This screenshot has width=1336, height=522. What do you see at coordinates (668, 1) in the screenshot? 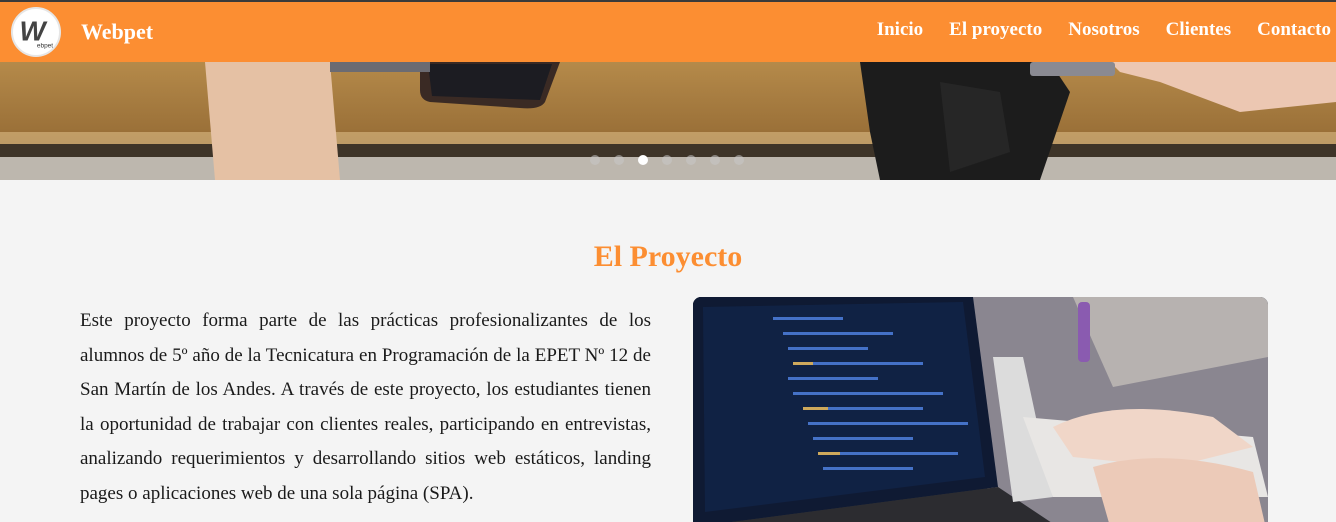
I see `top-border` at bounding box center [668, 1].